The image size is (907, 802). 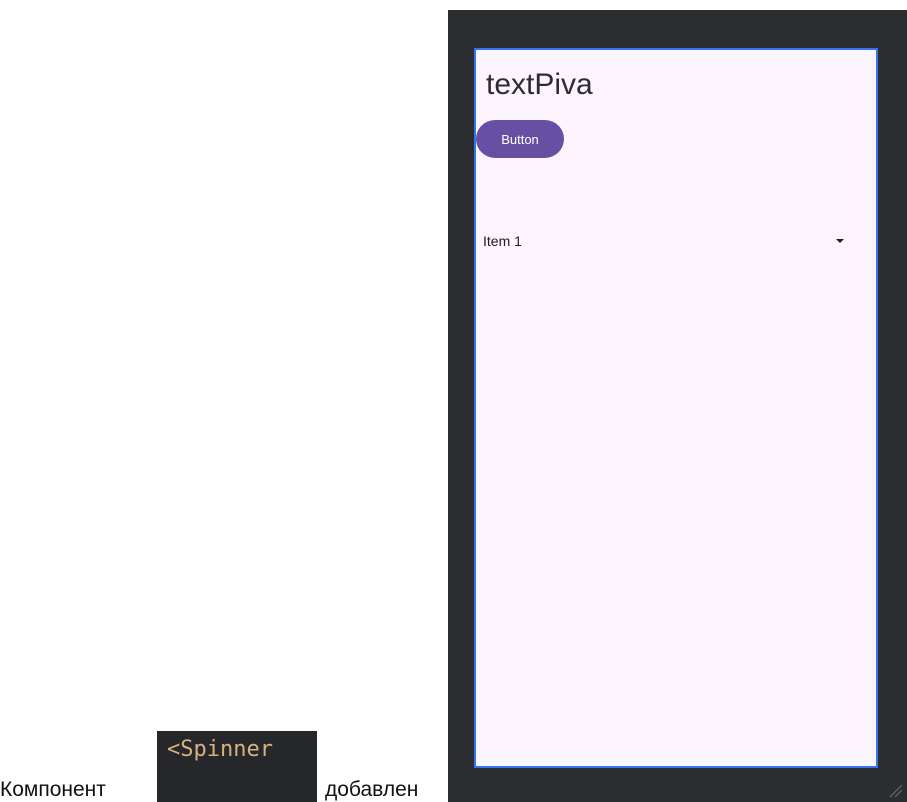 What do you see at coordinates (53, 789) in the screenshot?
I see `caption-text-prefix: Компонент` at bounding box center [53, 789].